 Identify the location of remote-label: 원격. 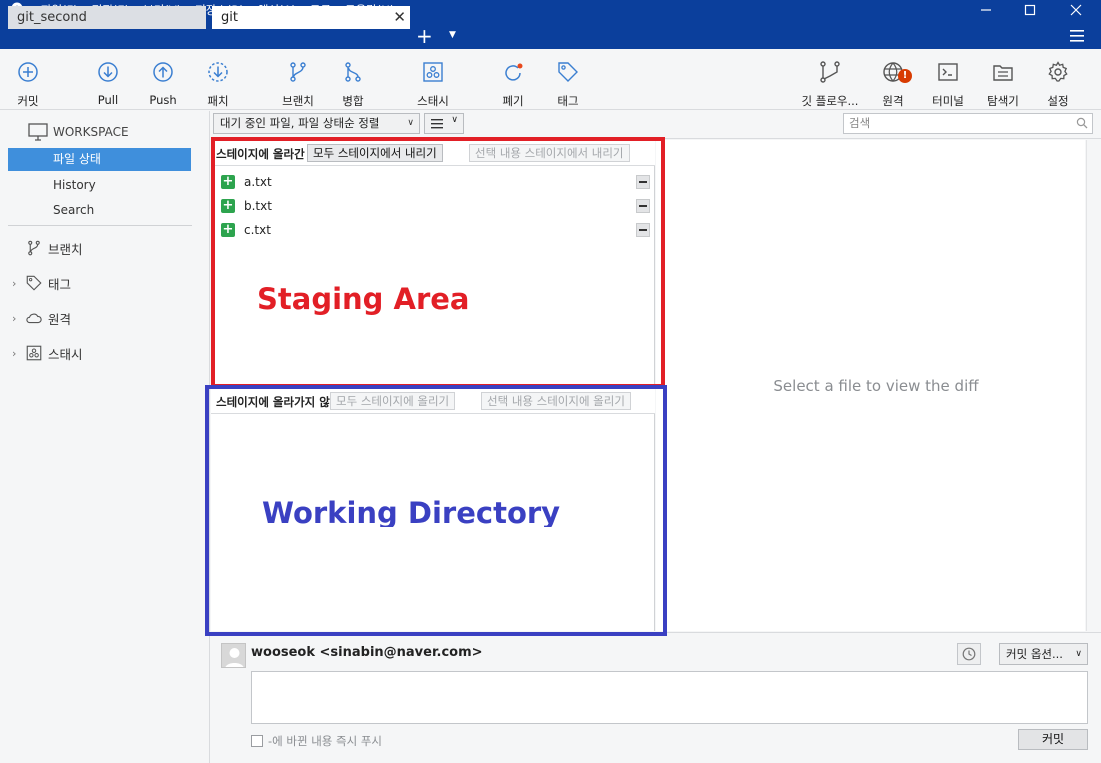
(893, 101).